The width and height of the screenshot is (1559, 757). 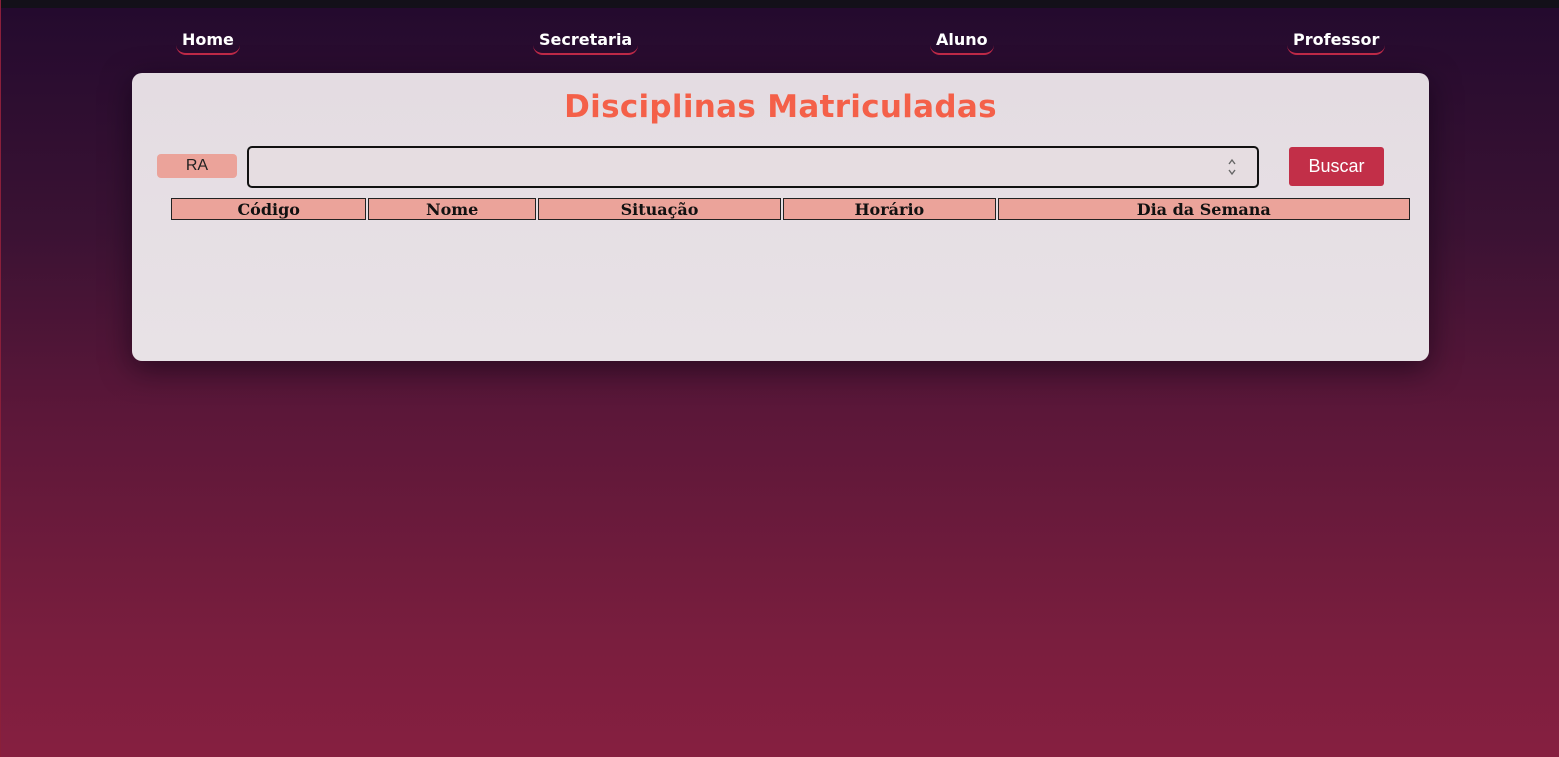 I want to click on column-header-horario: Horário, so click(x=889, y=209).